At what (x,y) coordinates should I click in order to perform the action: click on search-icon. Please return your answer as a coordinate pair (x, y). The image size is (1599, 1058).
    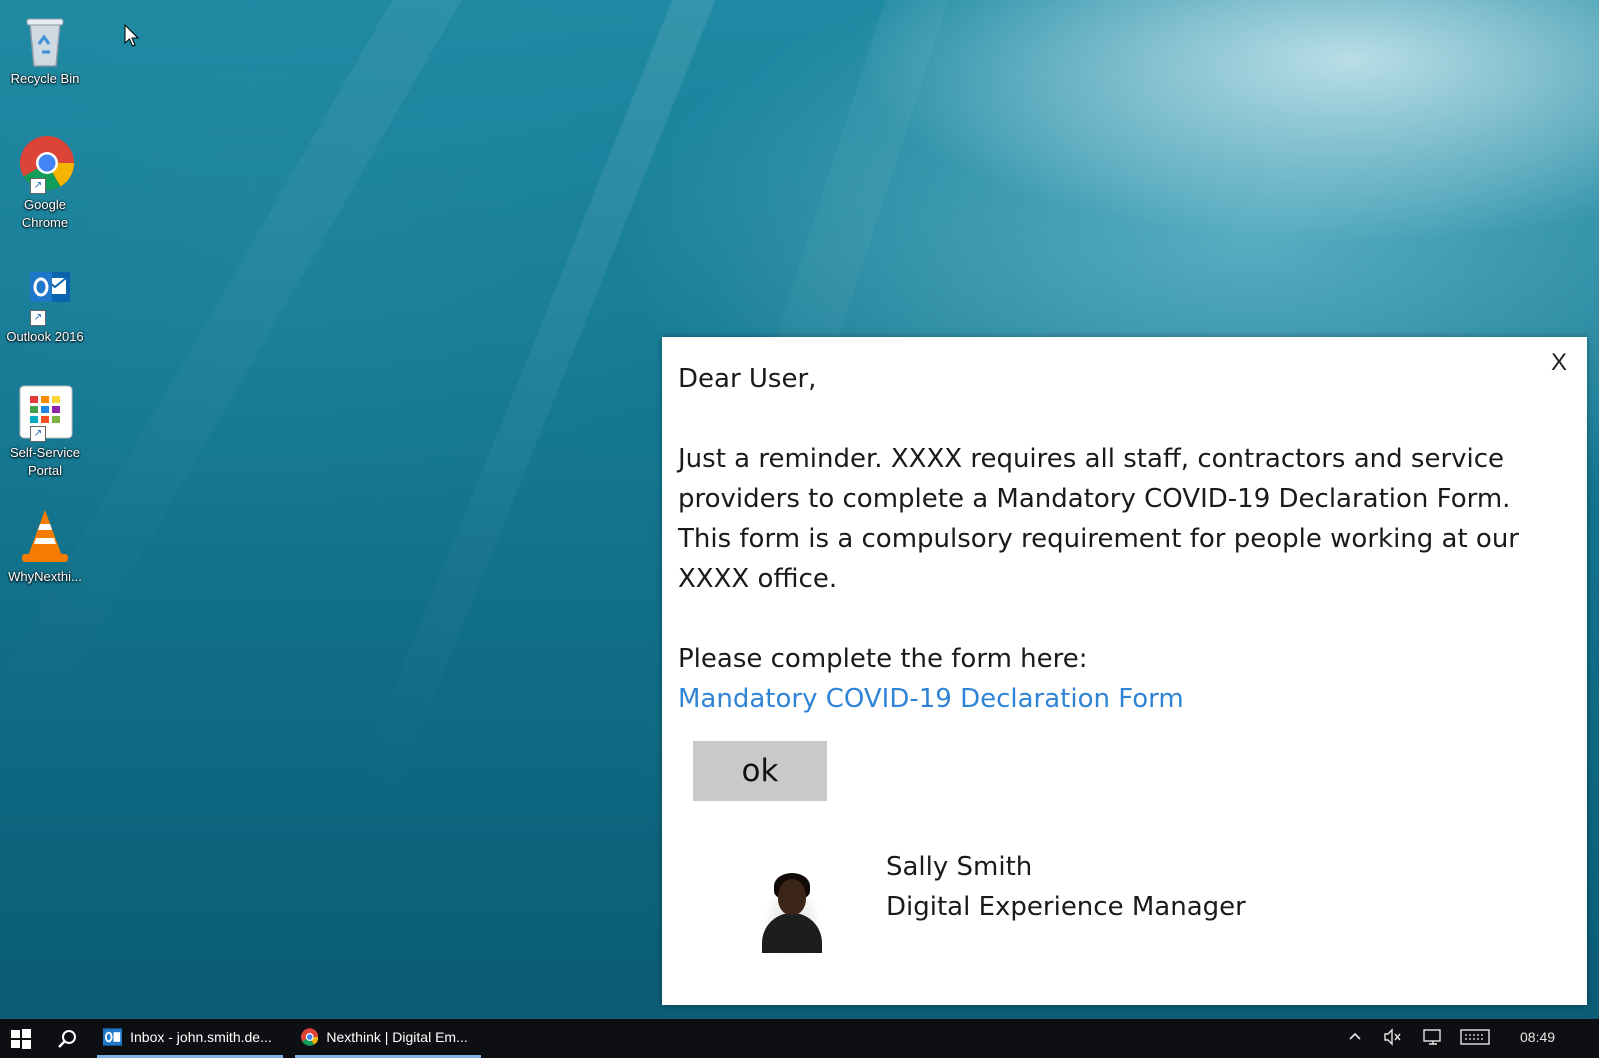
    Looking at the image, I should click on (67, 1038).